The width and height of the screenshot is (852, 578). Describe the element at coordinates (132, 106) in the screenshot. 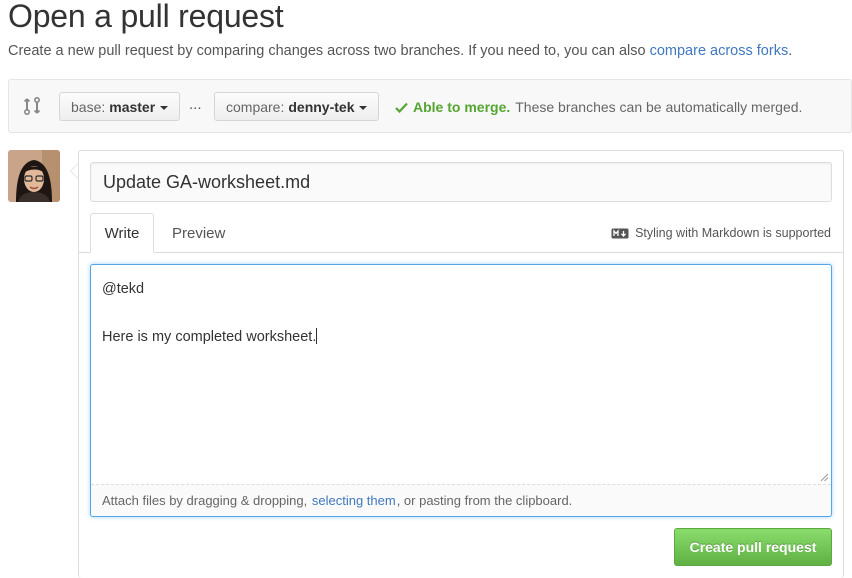

I see `base-branch-name: master` at that location.